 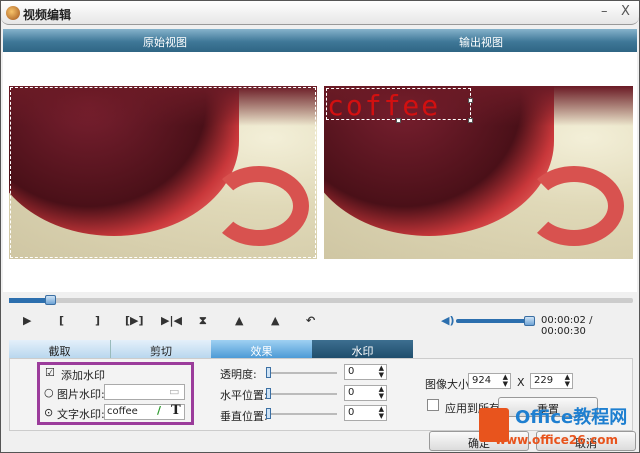 I want to click on flip-vertical-button: ⧗, so click(x=203, y=321).